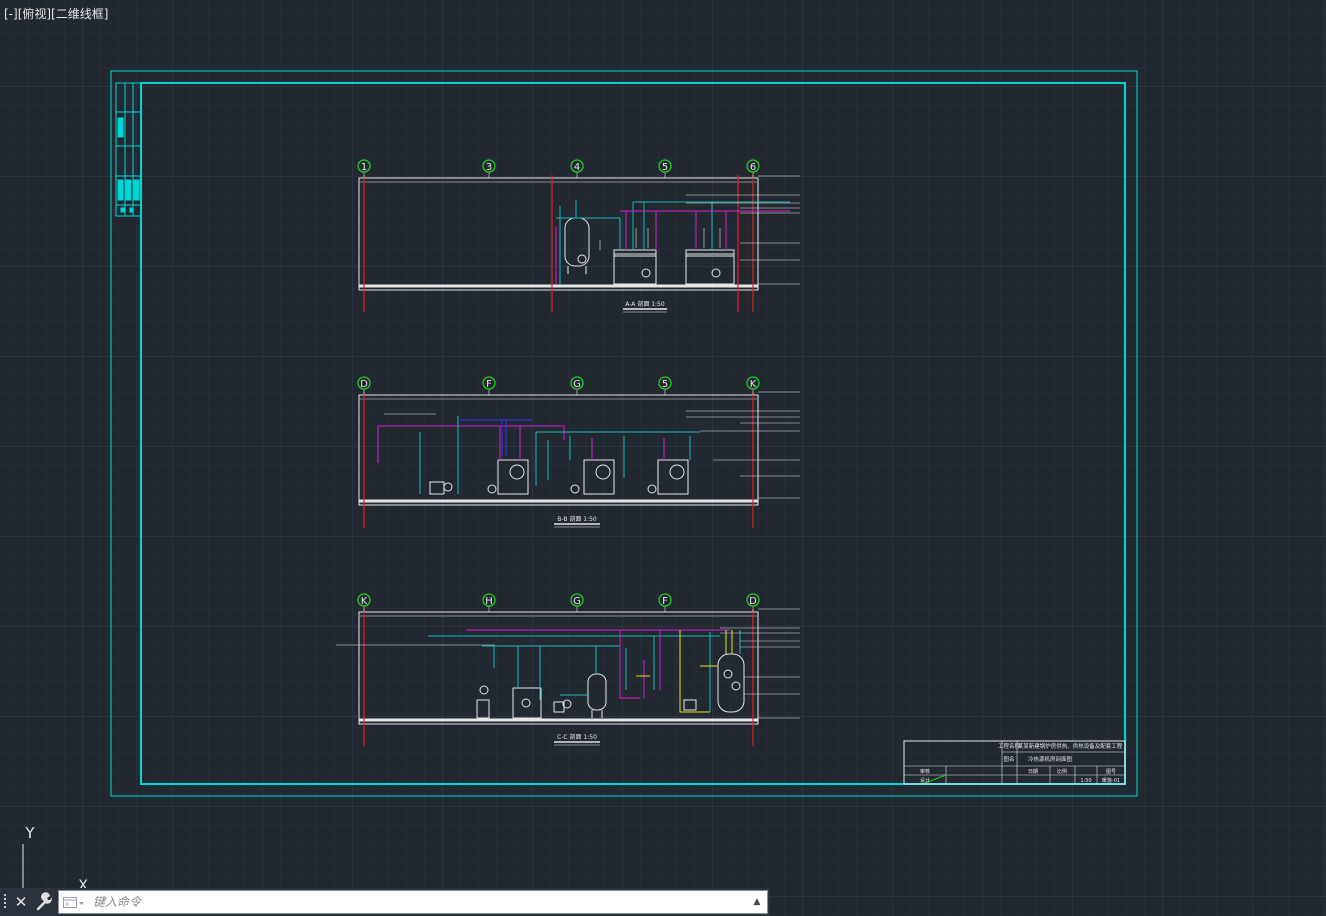 Image resolution: width=1326 pixels, height=916 pixels. I want to click on pump-unit, so click(559, 477).